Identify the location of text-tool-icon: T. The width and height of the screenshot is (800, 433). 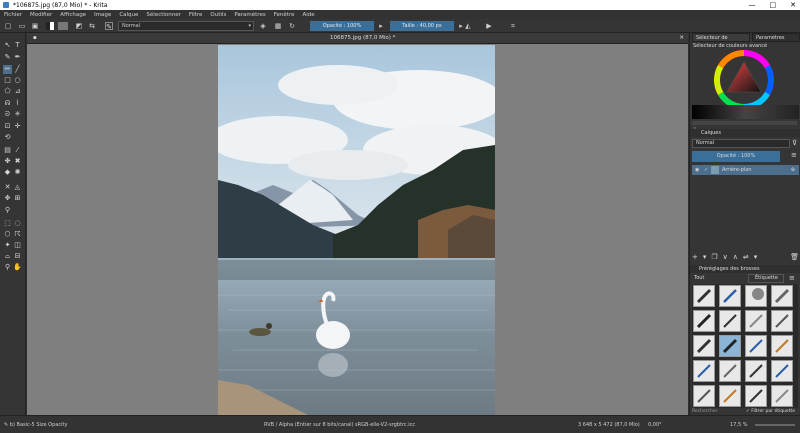
(17, 45).